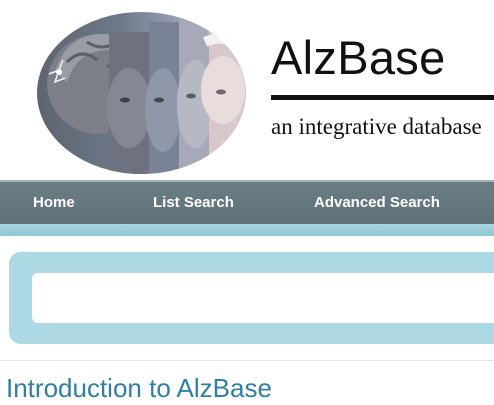  What do you see at coordinates (382, 97) in the screenshot?
I see `title-underline` at bounding box center [382, 97].